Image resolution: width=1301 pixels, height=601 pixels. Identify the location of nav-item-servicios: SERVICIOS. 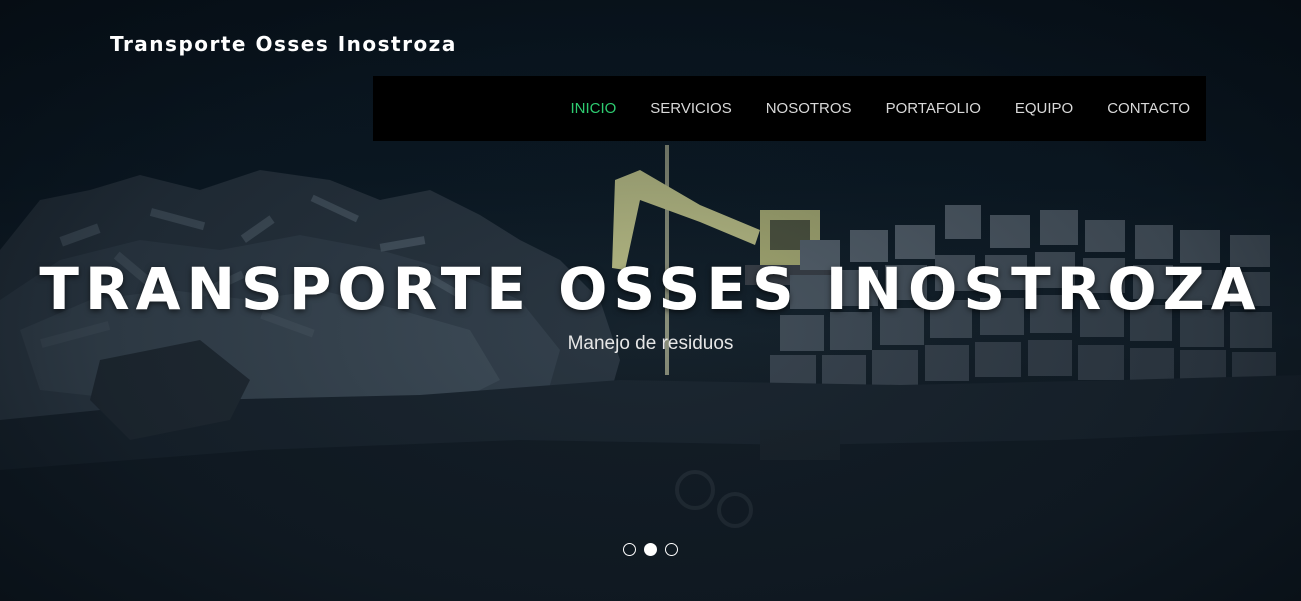
(690, 108).